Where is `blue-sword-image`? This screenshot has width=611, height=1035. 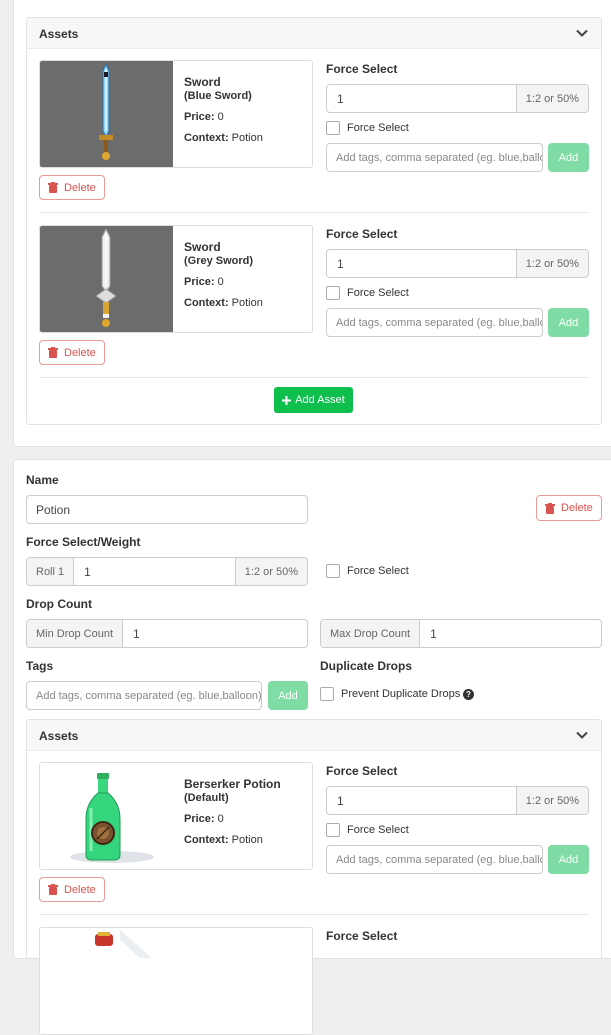 blue-sword-image is located at coordinates (106, 114).